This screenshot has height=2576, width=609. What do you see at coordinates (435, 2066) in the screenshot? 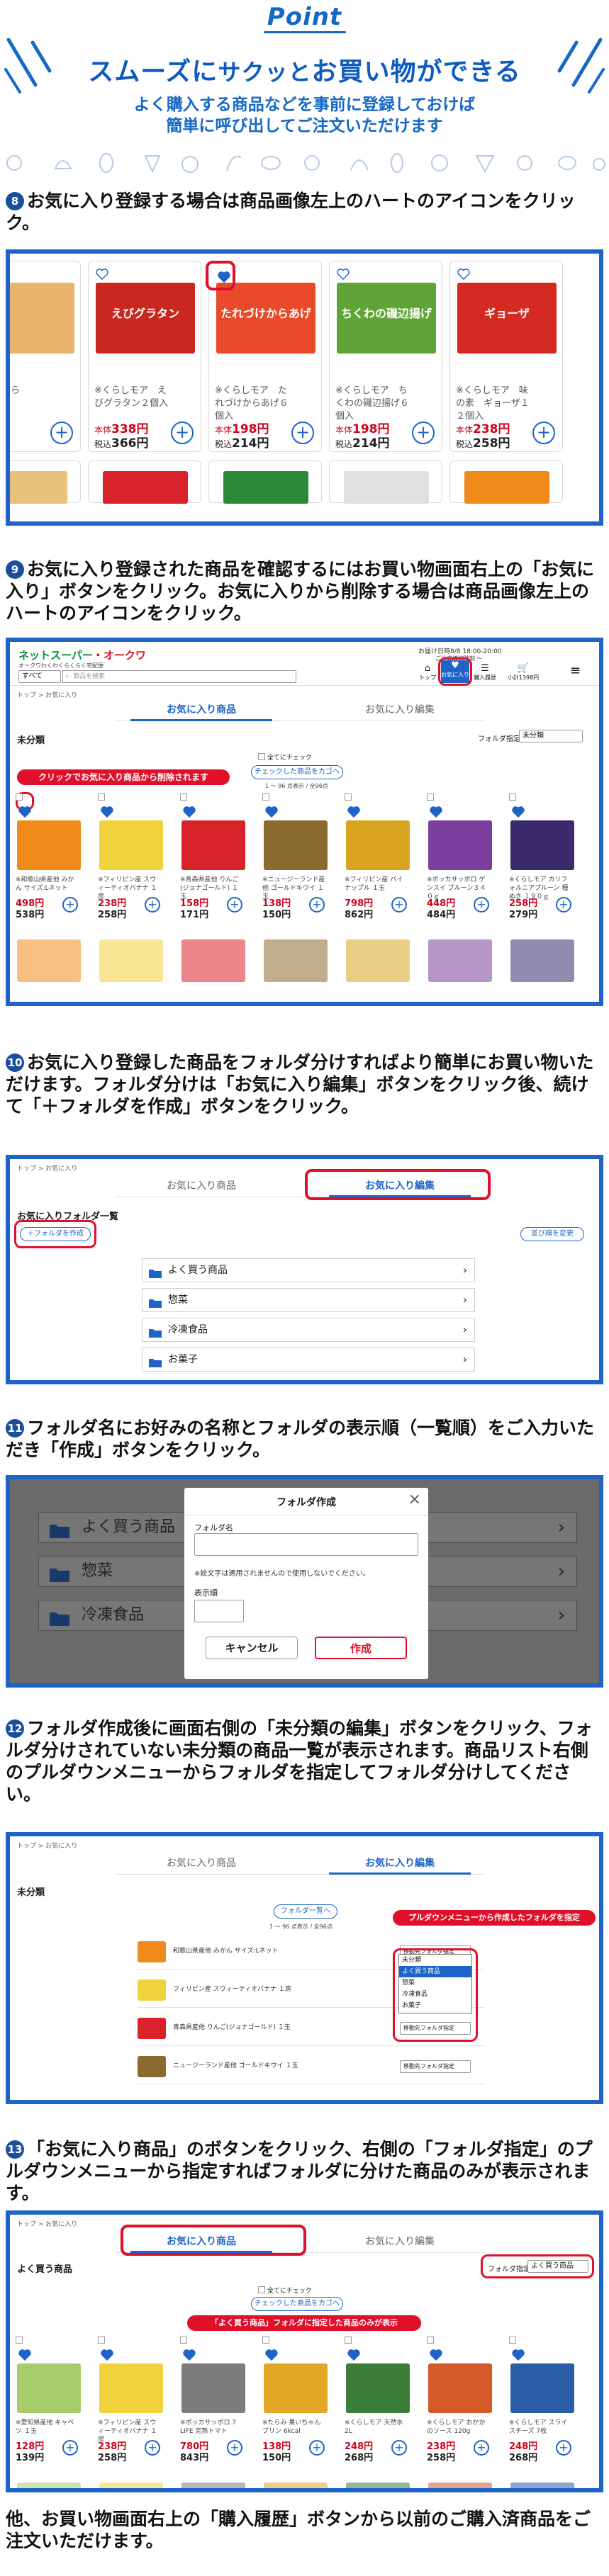
I see `move-folder-select: 移動先フォルダ指定` at bounding box center [435, 2066].